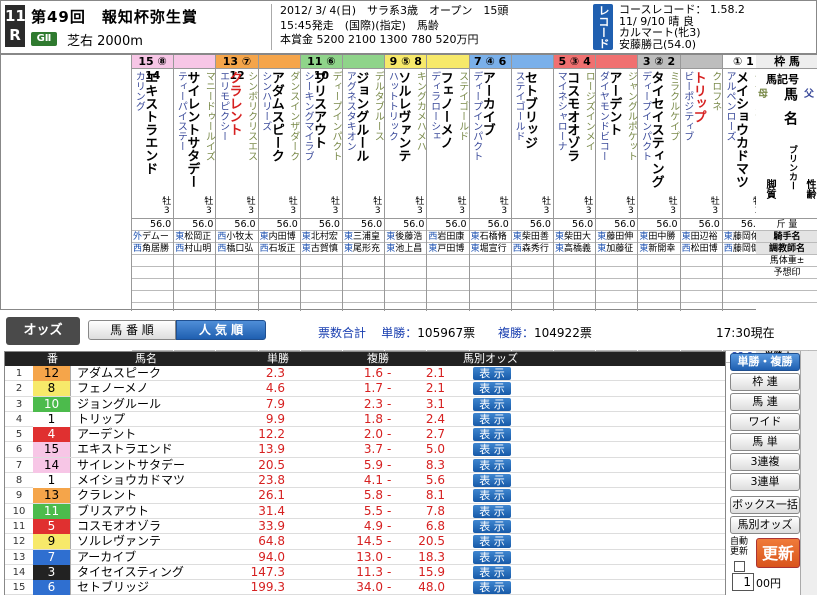 This screenshot has width=817, height=598. Describe the element at coordinates (237, 249) in the screenshot. I see `trainer-name: 西橋口弘` at that location.